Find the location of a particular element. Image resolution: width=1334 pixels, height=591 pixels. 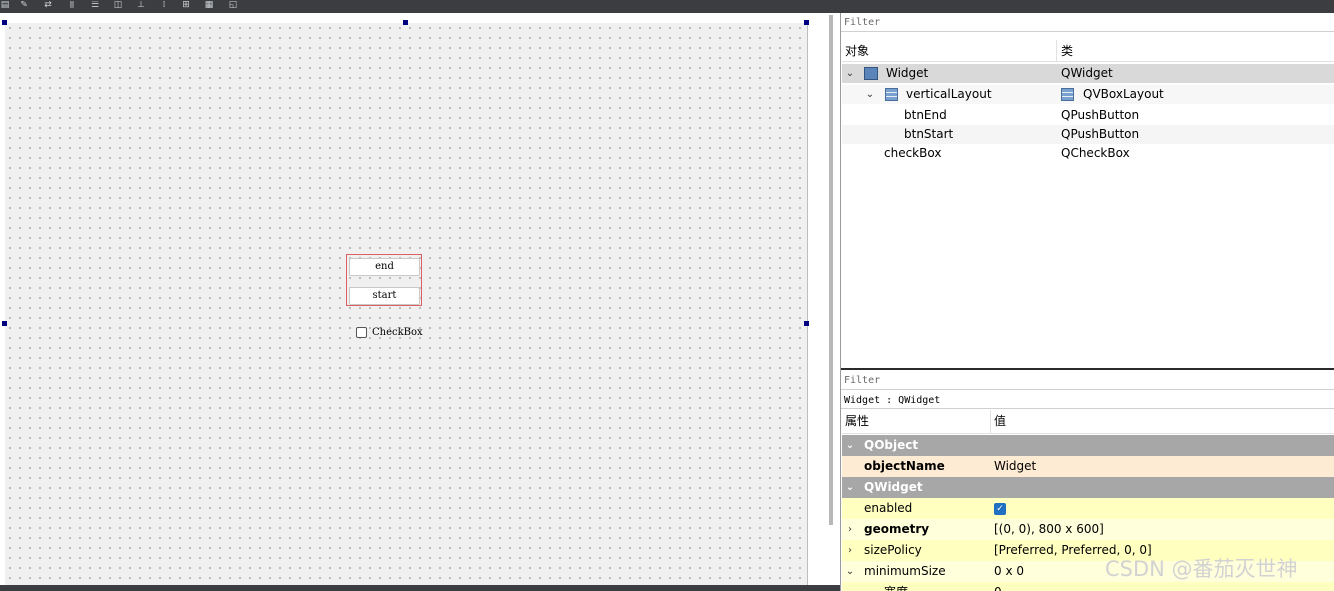

resize-handle-right is located at coordinates (806, 323).